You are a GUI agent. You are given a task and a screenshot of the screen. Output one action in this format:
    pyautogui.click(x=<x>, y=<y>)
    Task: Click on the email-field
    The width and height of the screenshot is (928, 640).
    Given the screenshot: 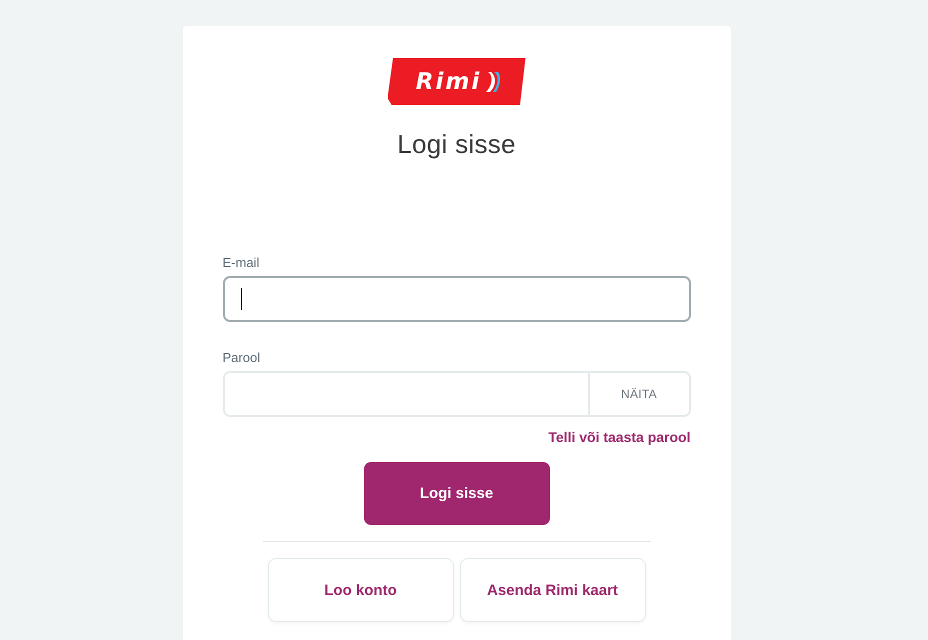 What is the action you would take?
    pyautogui.click(x=456, y=299)
    